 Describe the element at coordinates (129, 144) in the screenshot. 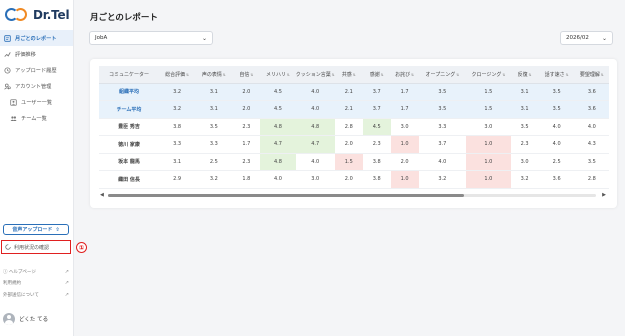

I see `communicator-name: 徳川 家康` at that location.